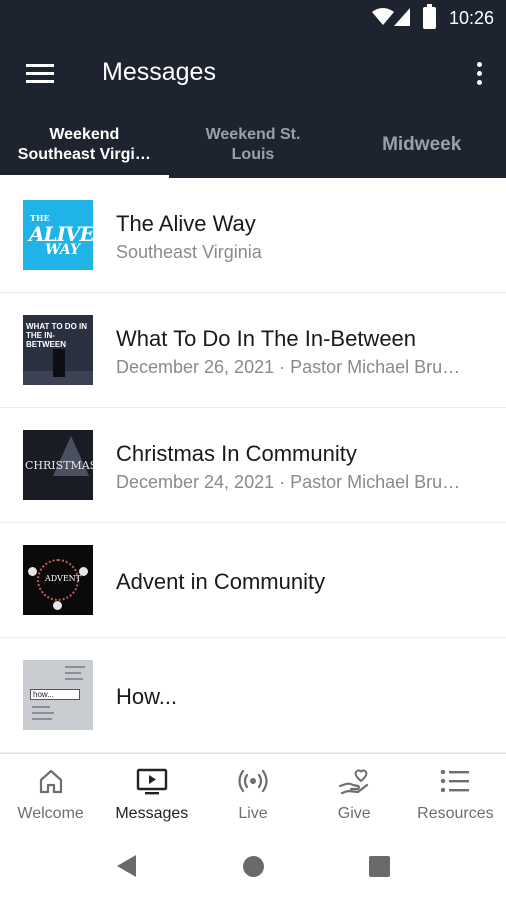 The width and height of the screenshot is (506, 900). Describe the element at coordinates (151, 781) in the screenshot. I see `tv-play-icon` at that location.